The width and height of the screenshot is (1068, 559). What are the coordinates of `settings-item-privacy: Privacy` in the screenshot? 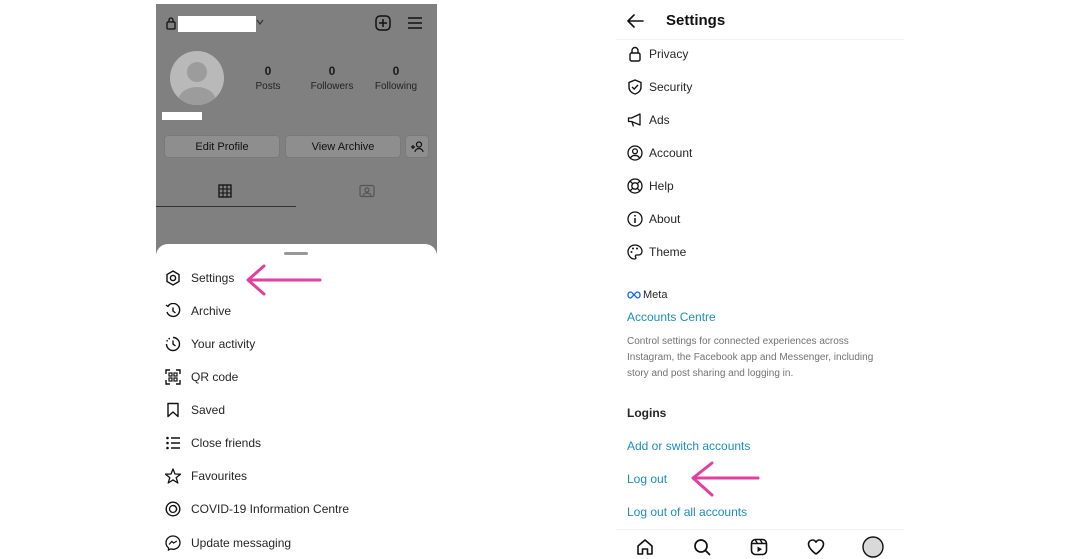 It's located at (657, 54).